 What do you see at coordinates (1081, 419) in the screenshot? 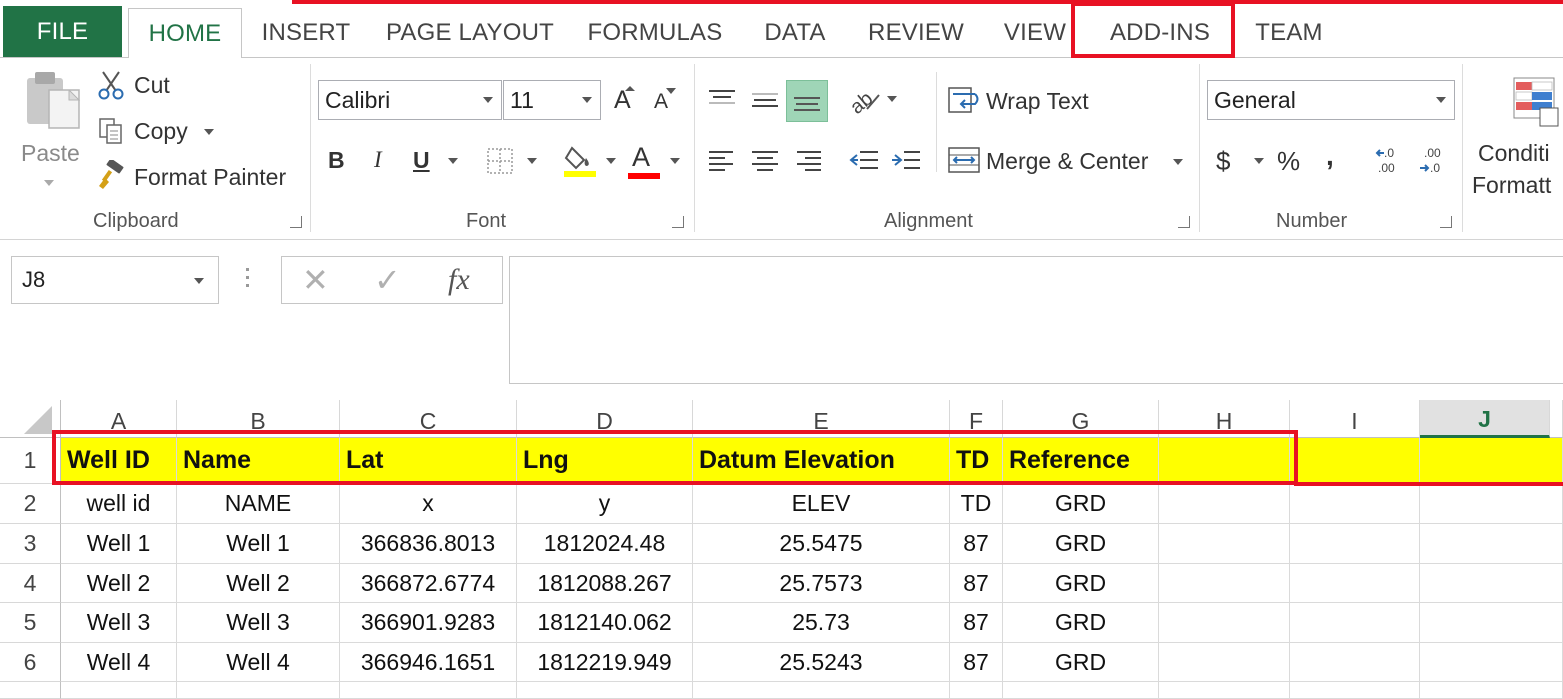
I see `column-header-g: G` at bounding box center [1081, 419].